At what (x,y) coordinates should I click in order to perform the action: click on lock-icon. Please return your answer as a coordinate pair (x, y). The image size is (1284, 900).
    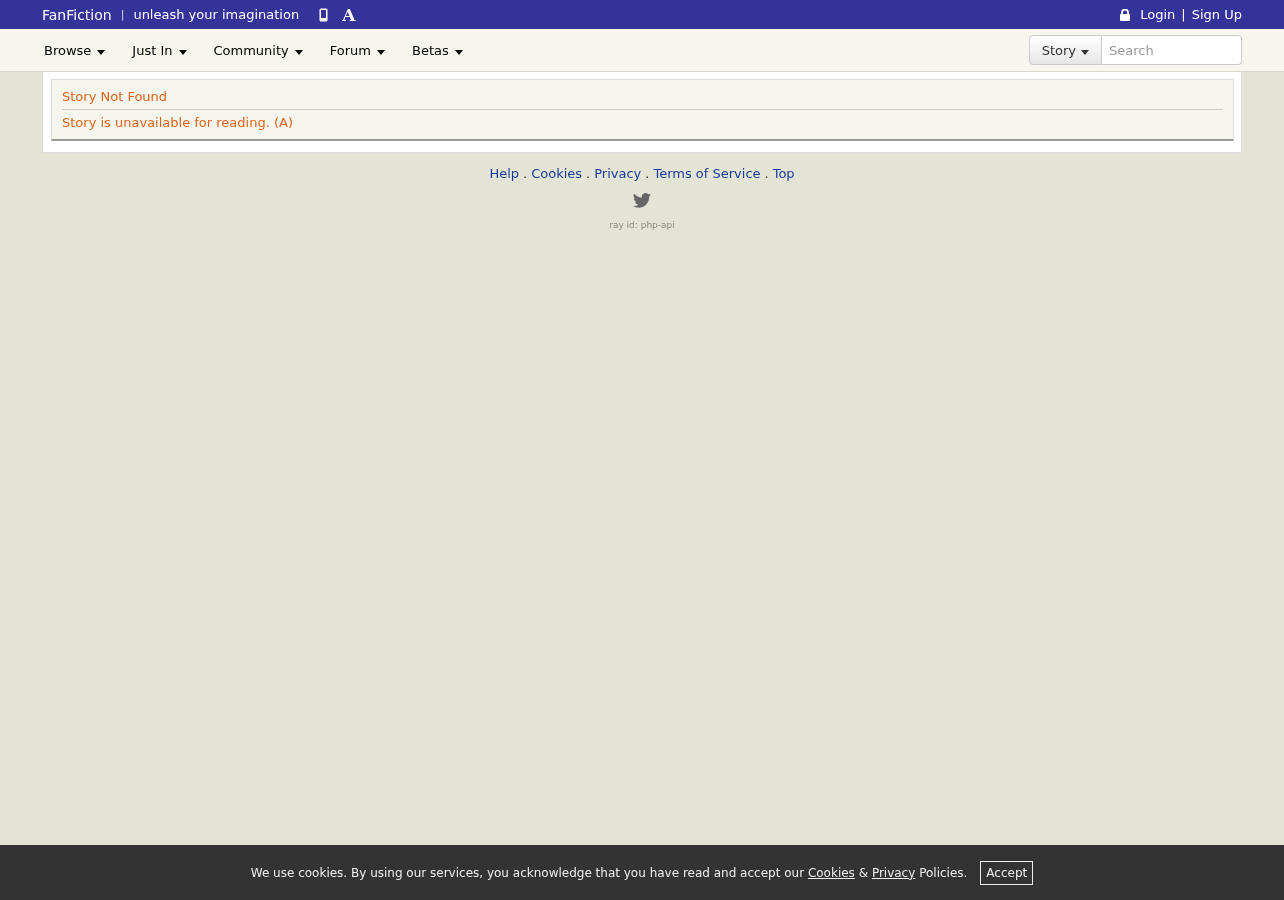
    Looking at the image, I should click on (1125, 14).